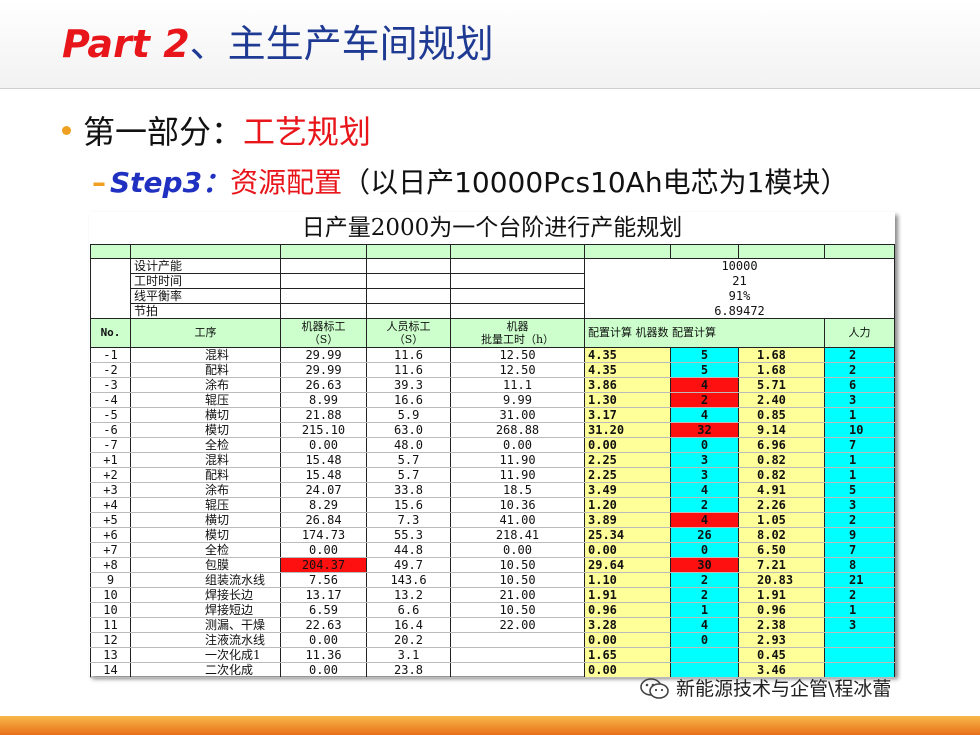  What do you see at coordinates (781, 460) in the screenshot?
I see `row-calc-2: 0.82` at bounding box center [781, 460].